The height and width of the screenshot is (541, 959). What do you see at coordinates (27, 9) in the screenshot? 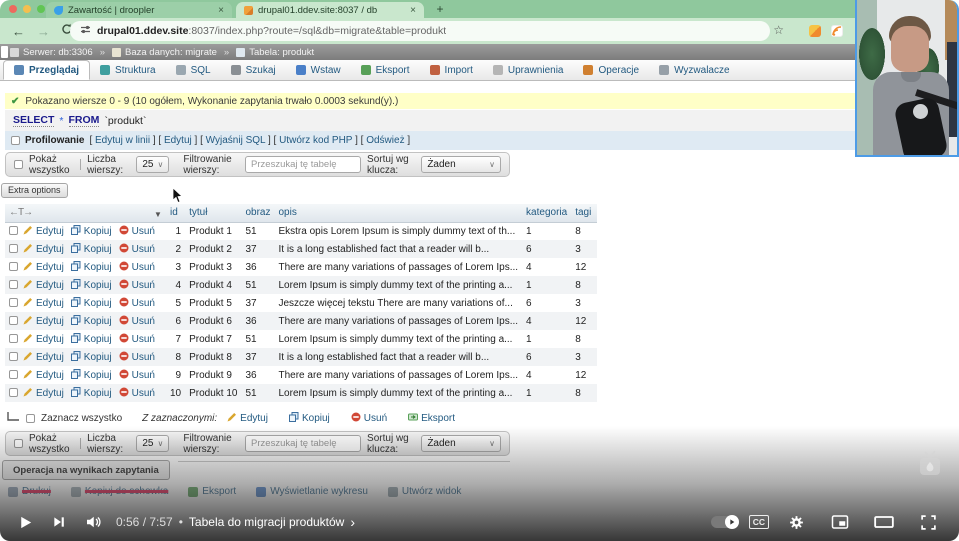
I see `minimize-window-icon` at bounding box center [27, 9].